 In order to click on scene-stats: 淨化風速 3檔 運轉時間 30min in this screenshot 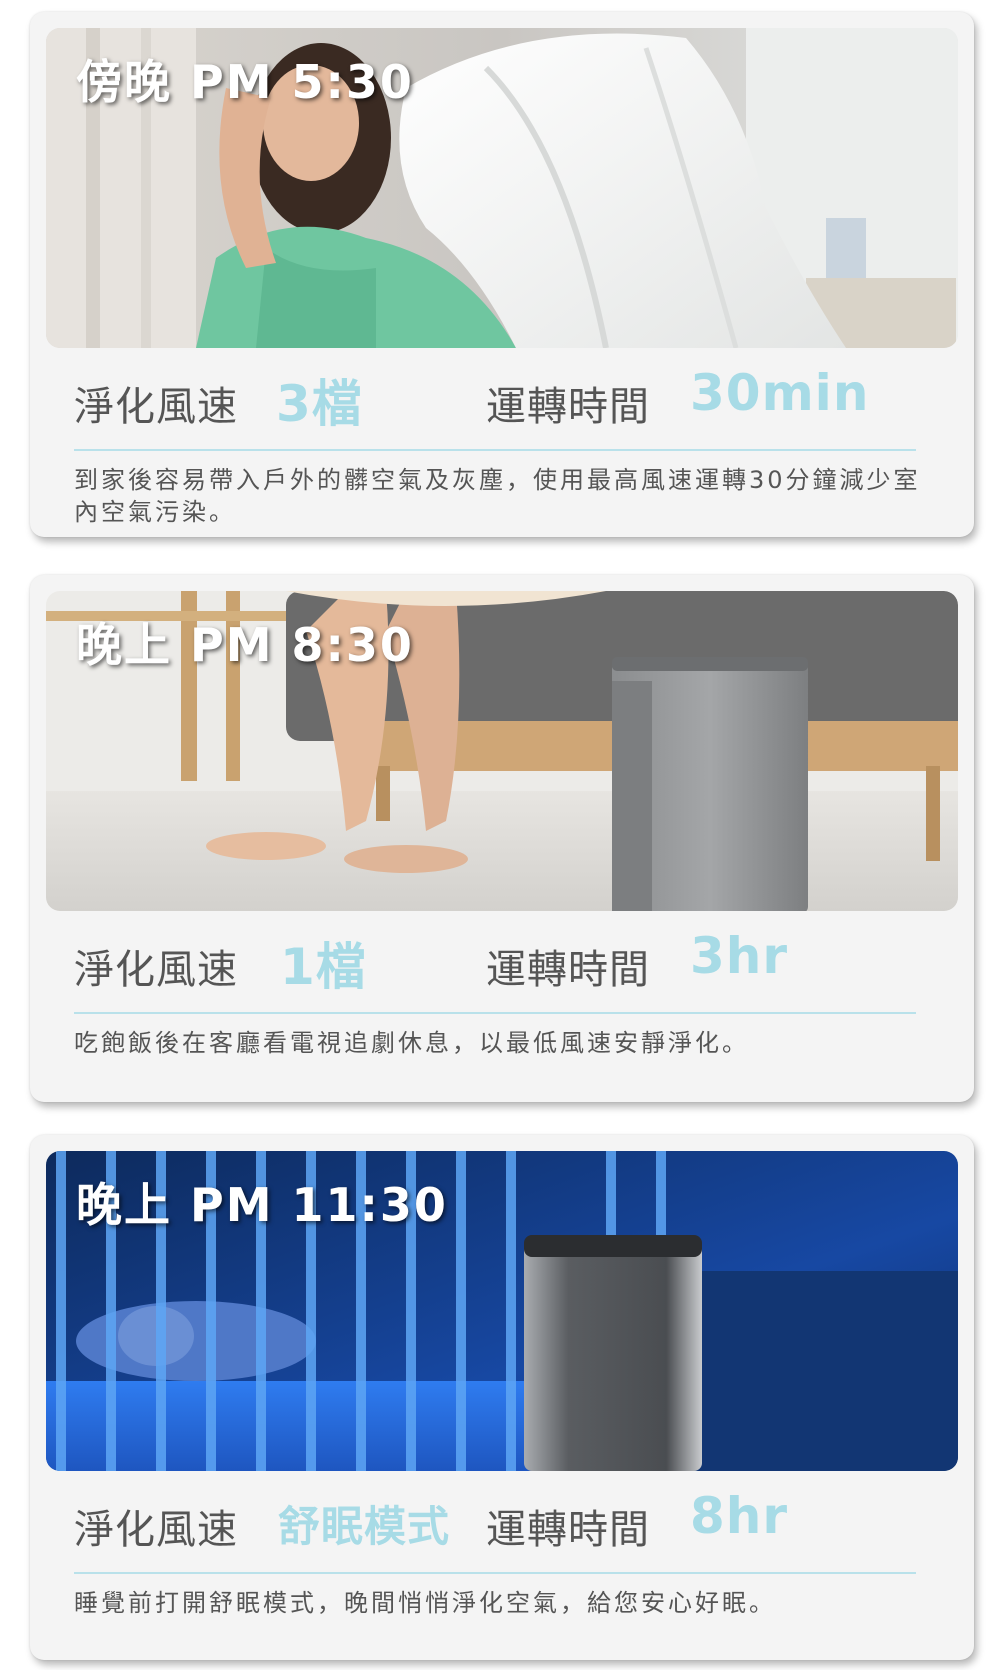, I will do `click(509, 395)`.